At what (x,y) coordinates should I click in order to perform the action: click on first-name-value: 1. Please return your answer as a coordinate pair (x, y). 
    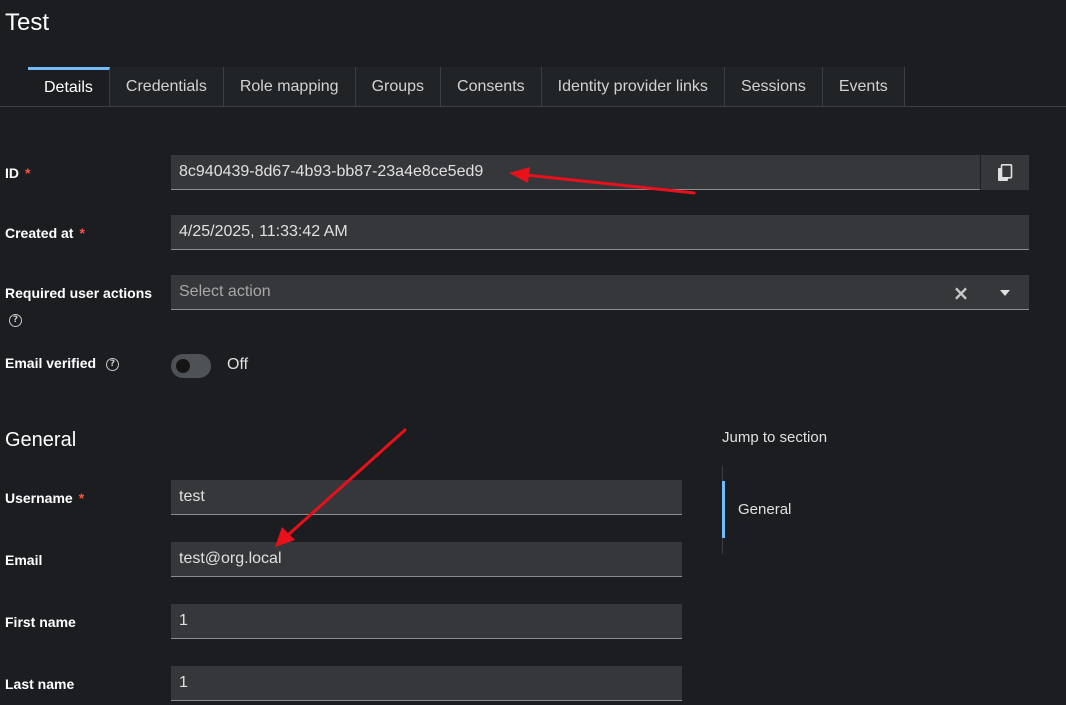
    Looking at the image, I should click on (183, 620).